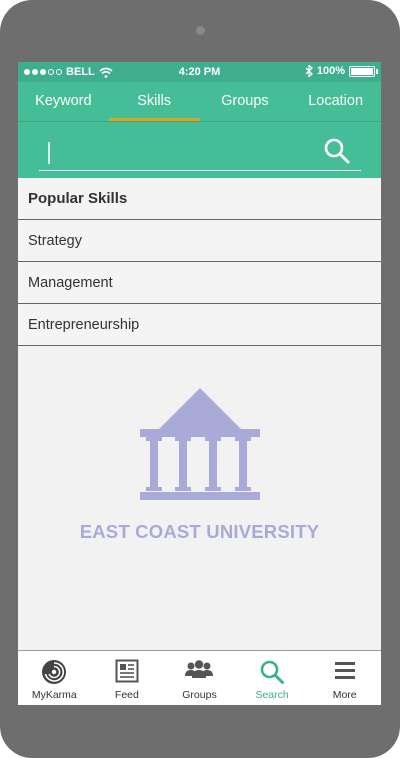  What do you see at coordinates (200, 444) in the screenshot?
I see `university-building-icon` at bounding box center [200, 444].